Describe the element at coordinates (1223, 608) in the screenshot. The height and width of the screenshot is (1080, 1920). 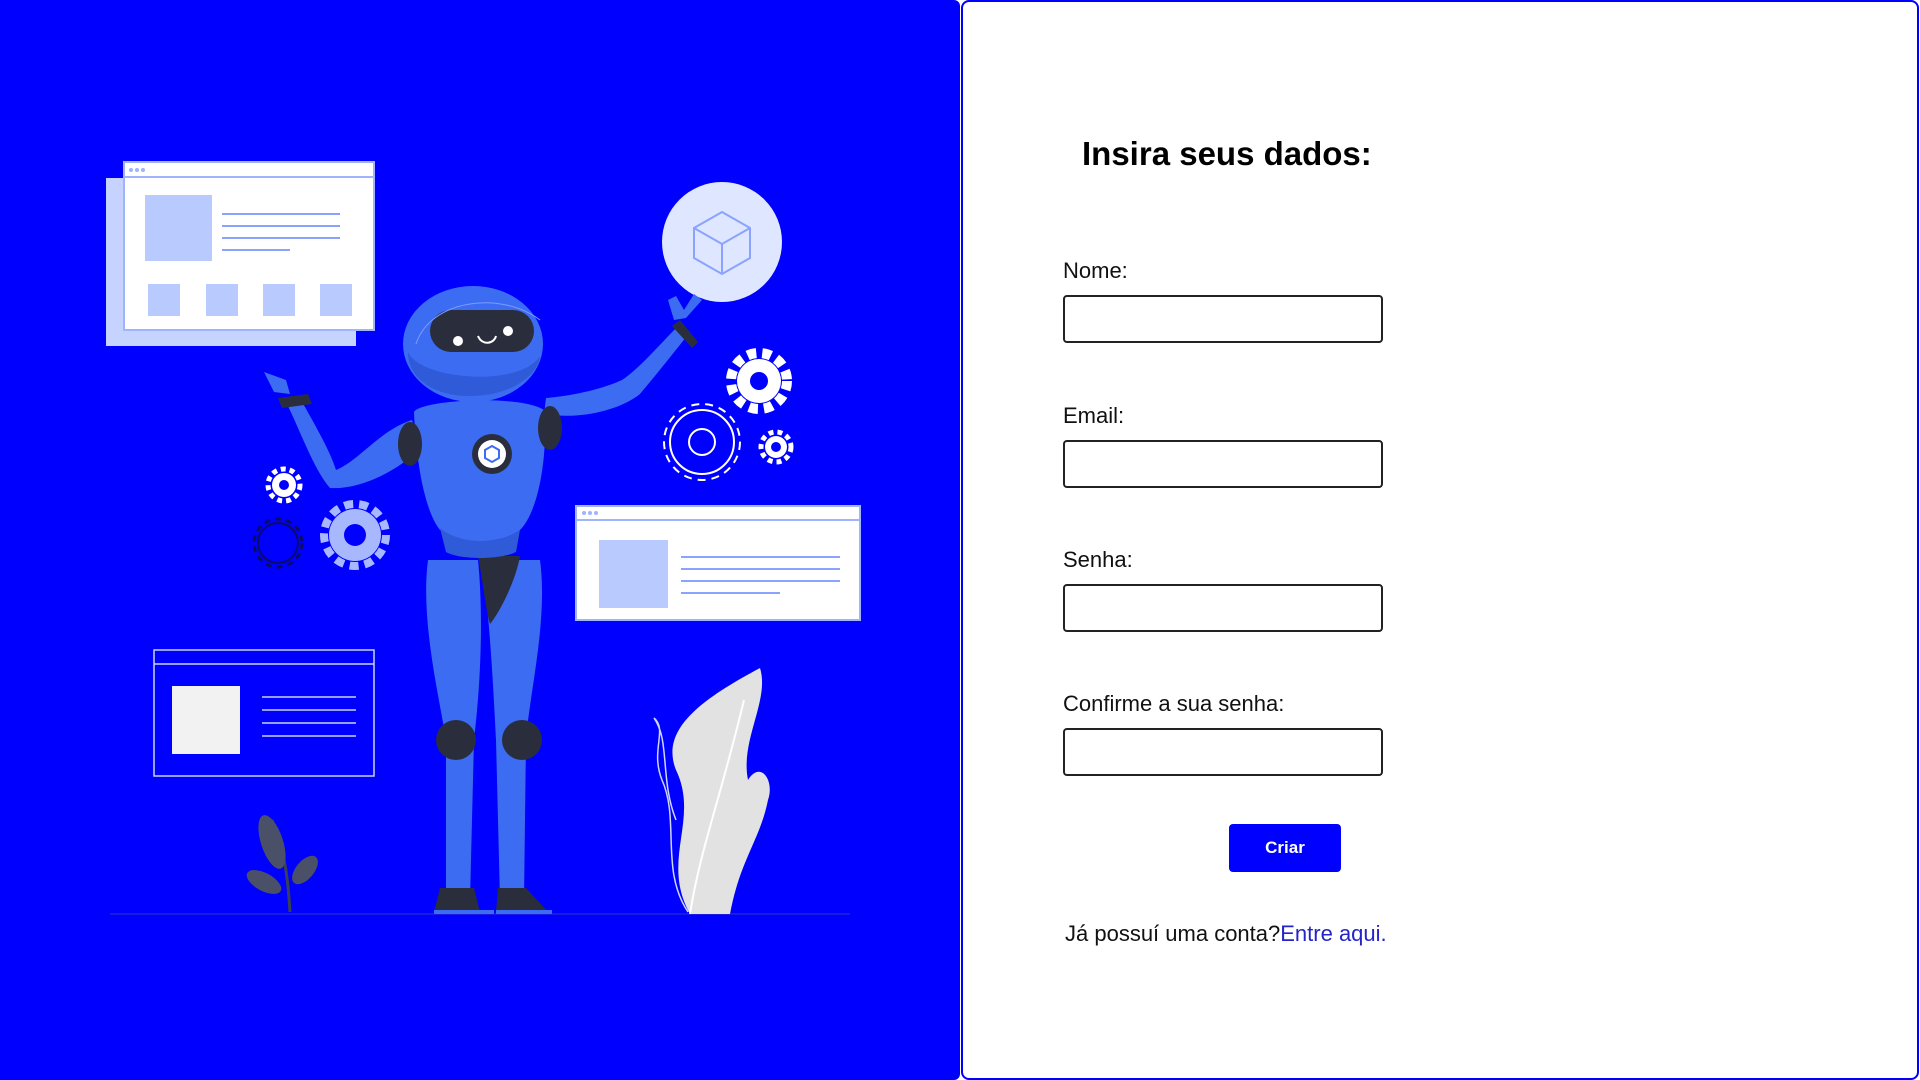
I see `password-input` at that location.